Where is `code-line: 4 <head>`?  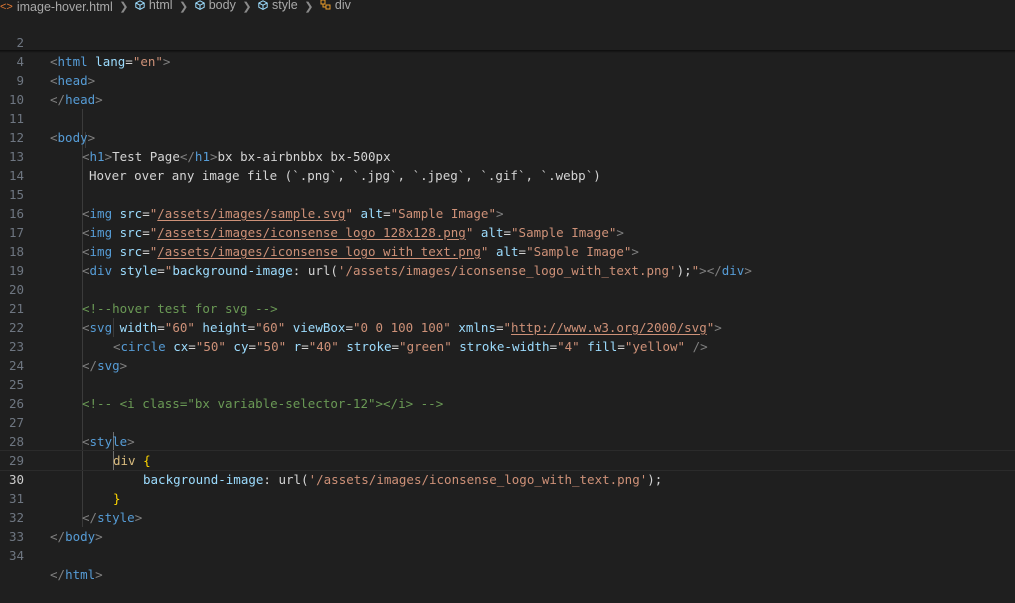
code-line: 4 <head> is located at coordinates (507, 60).